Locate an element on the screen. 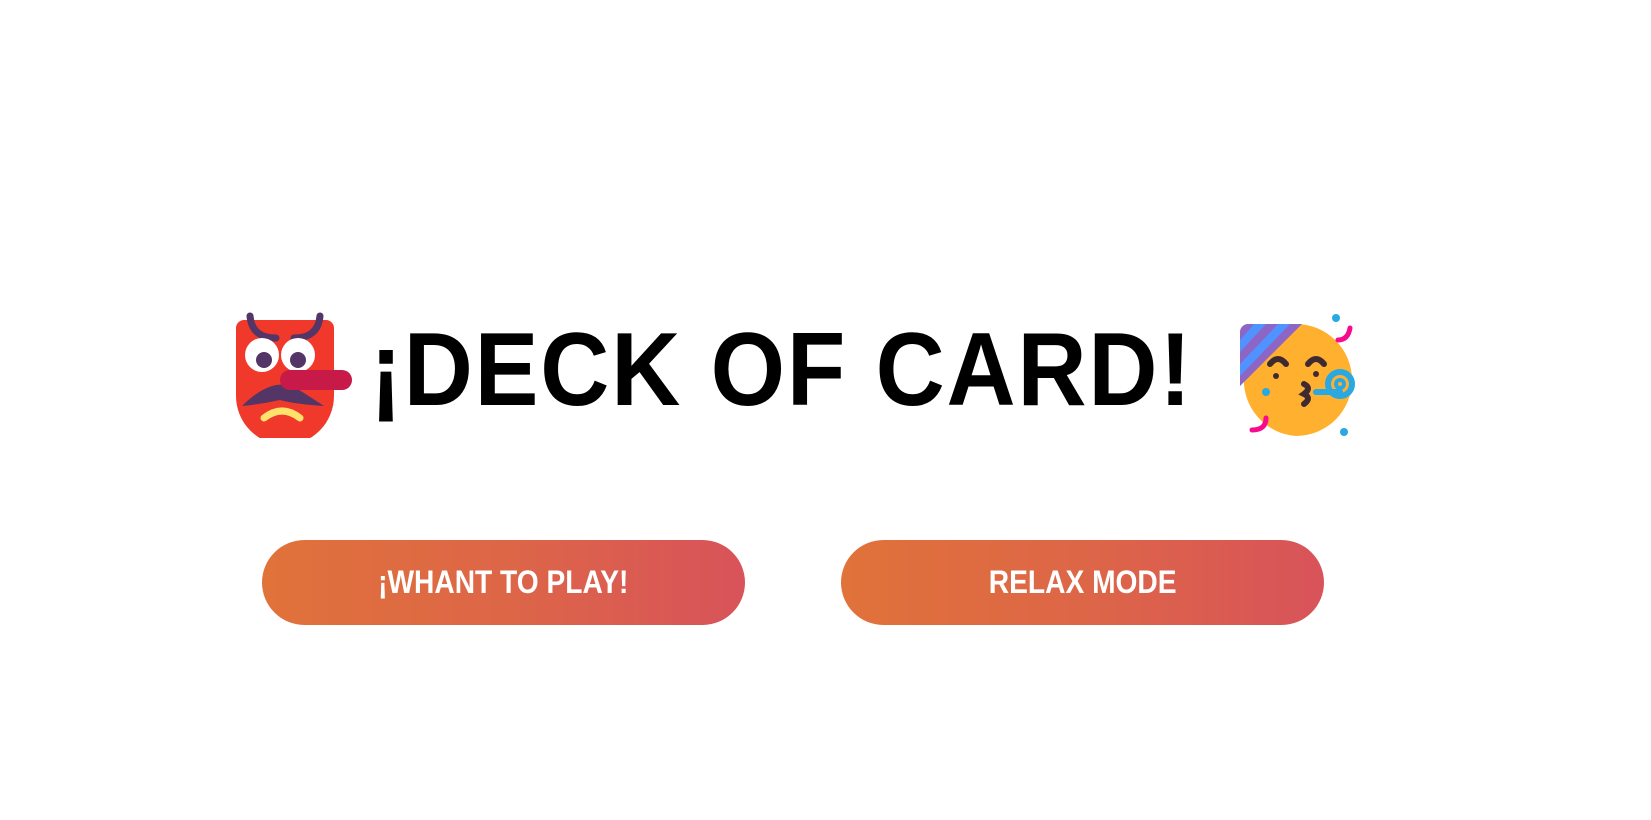 This screenshot has height=820, width=1651. play-button: ¡WHANT TO PLAY! is located at coordinates (503, 582).